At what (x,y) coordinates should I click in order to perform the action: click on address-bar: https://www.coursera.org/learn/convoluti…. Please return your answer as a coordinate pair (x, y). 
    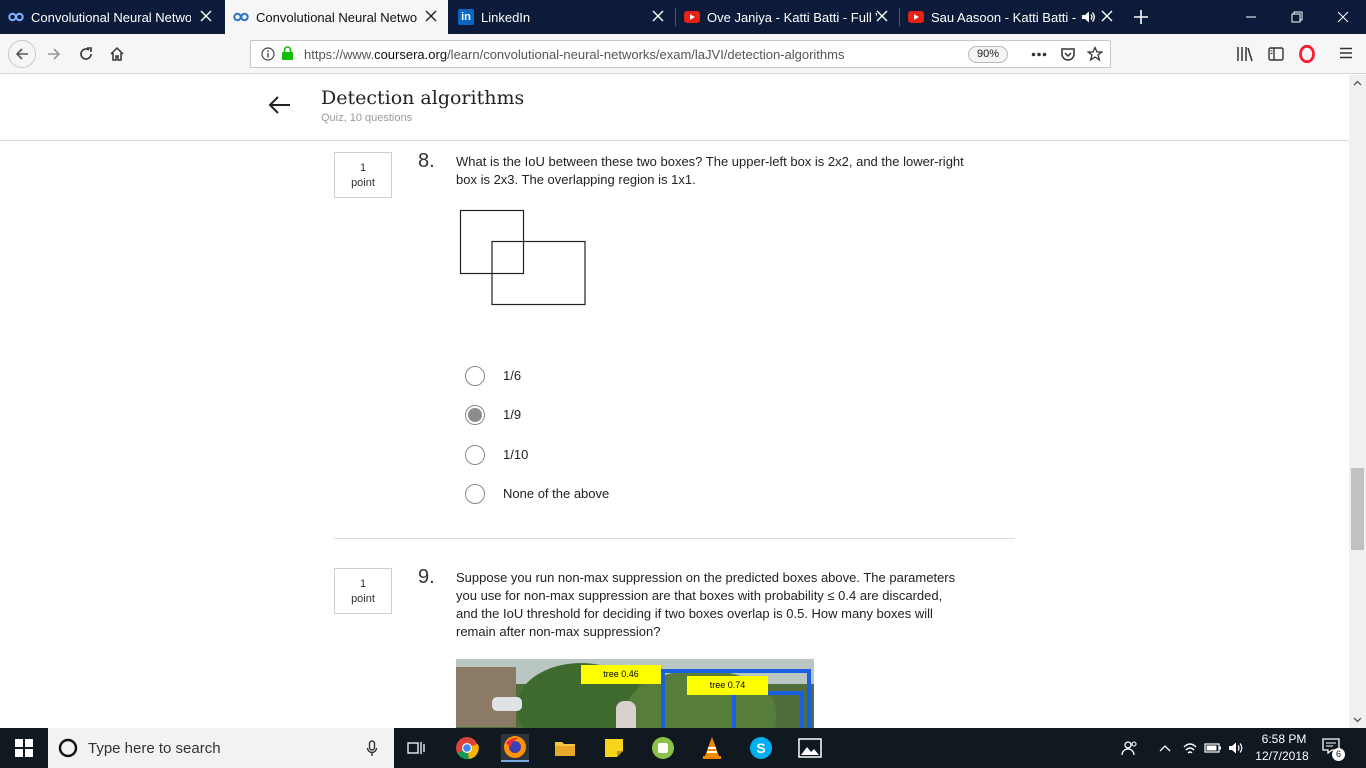
    Looking at the image, I should click on (680, 54).